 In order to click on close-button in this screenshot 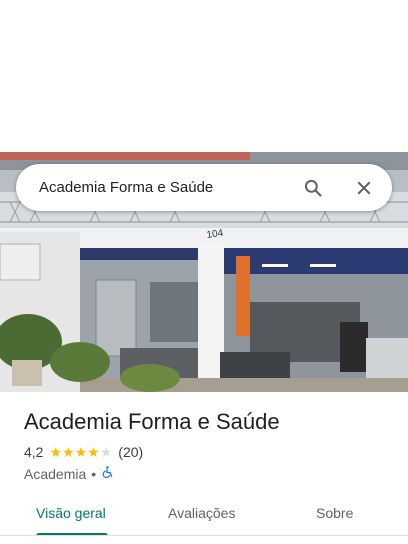, I will do `click(364, 188)`.